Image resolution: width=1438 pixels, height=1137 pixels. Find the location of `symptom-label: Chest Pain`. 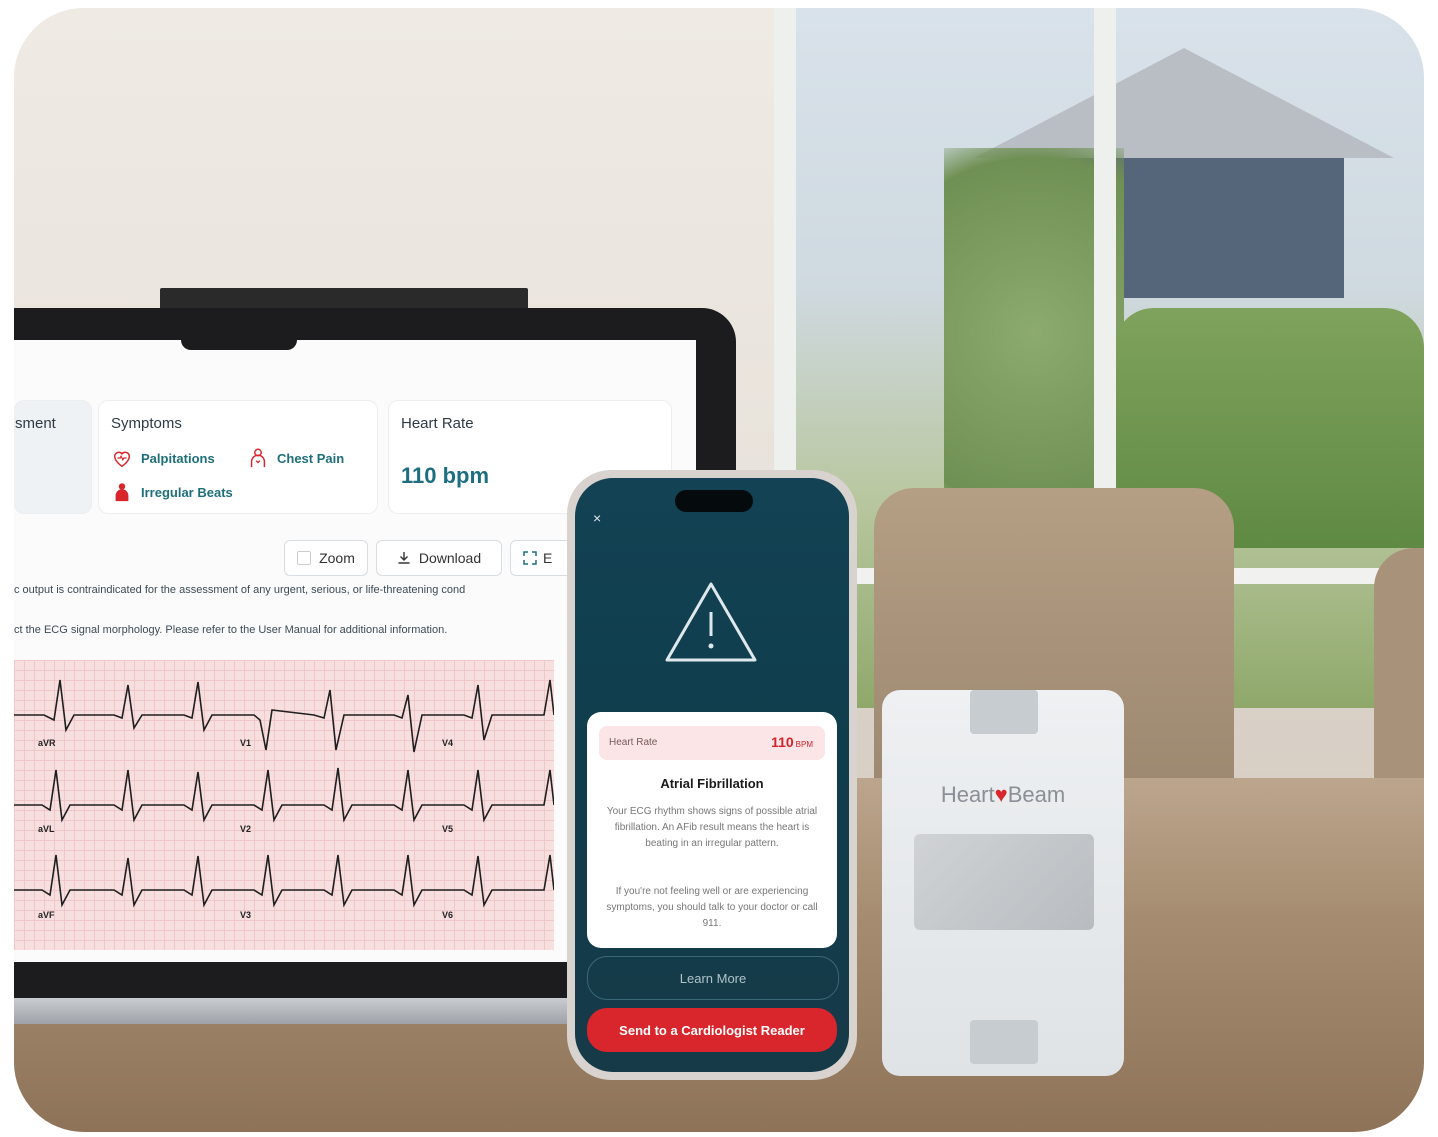

symptom-label: Chest Pain is located at coordinates (311, 458).